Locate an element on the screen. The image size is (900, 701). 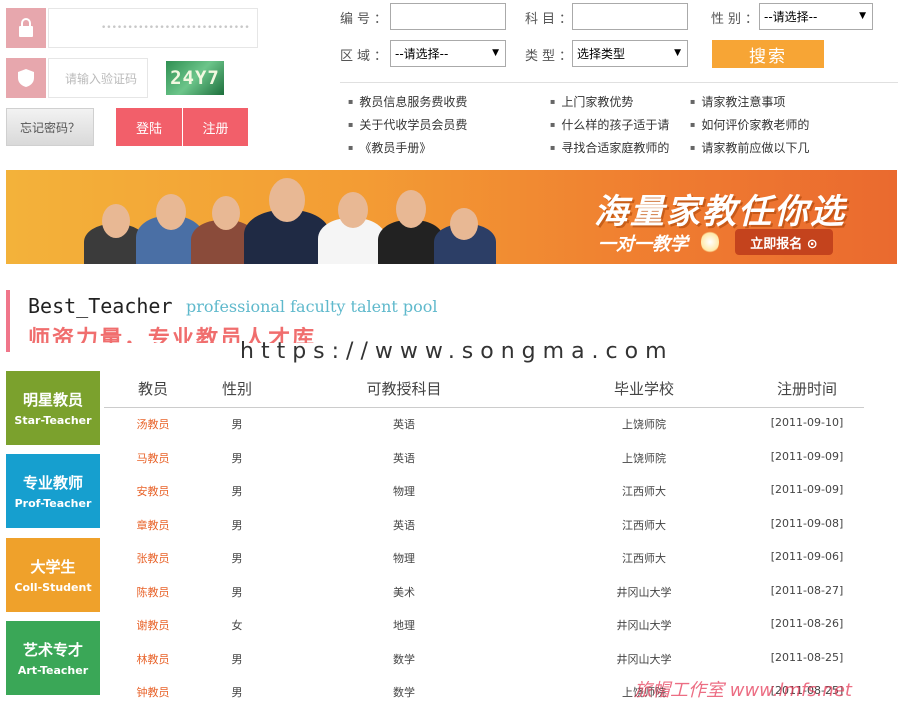
gender-label: 性别： is located at coordinates (737, 19).